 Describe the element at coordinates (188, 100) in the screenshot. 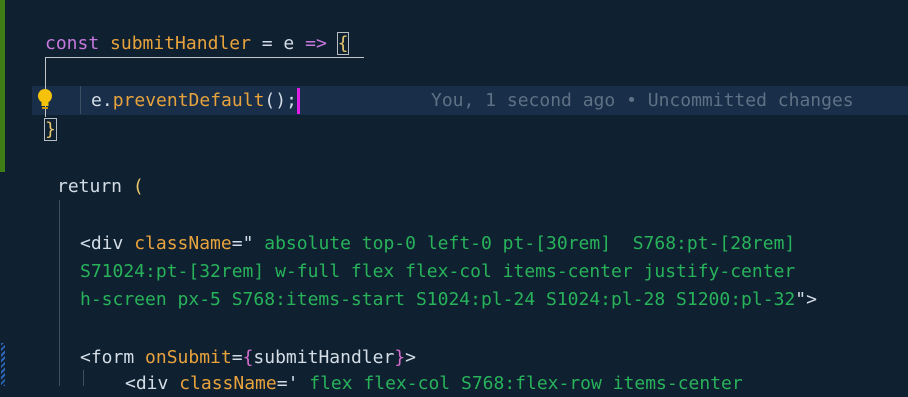

I see `method-name: preventDefault` at that location.